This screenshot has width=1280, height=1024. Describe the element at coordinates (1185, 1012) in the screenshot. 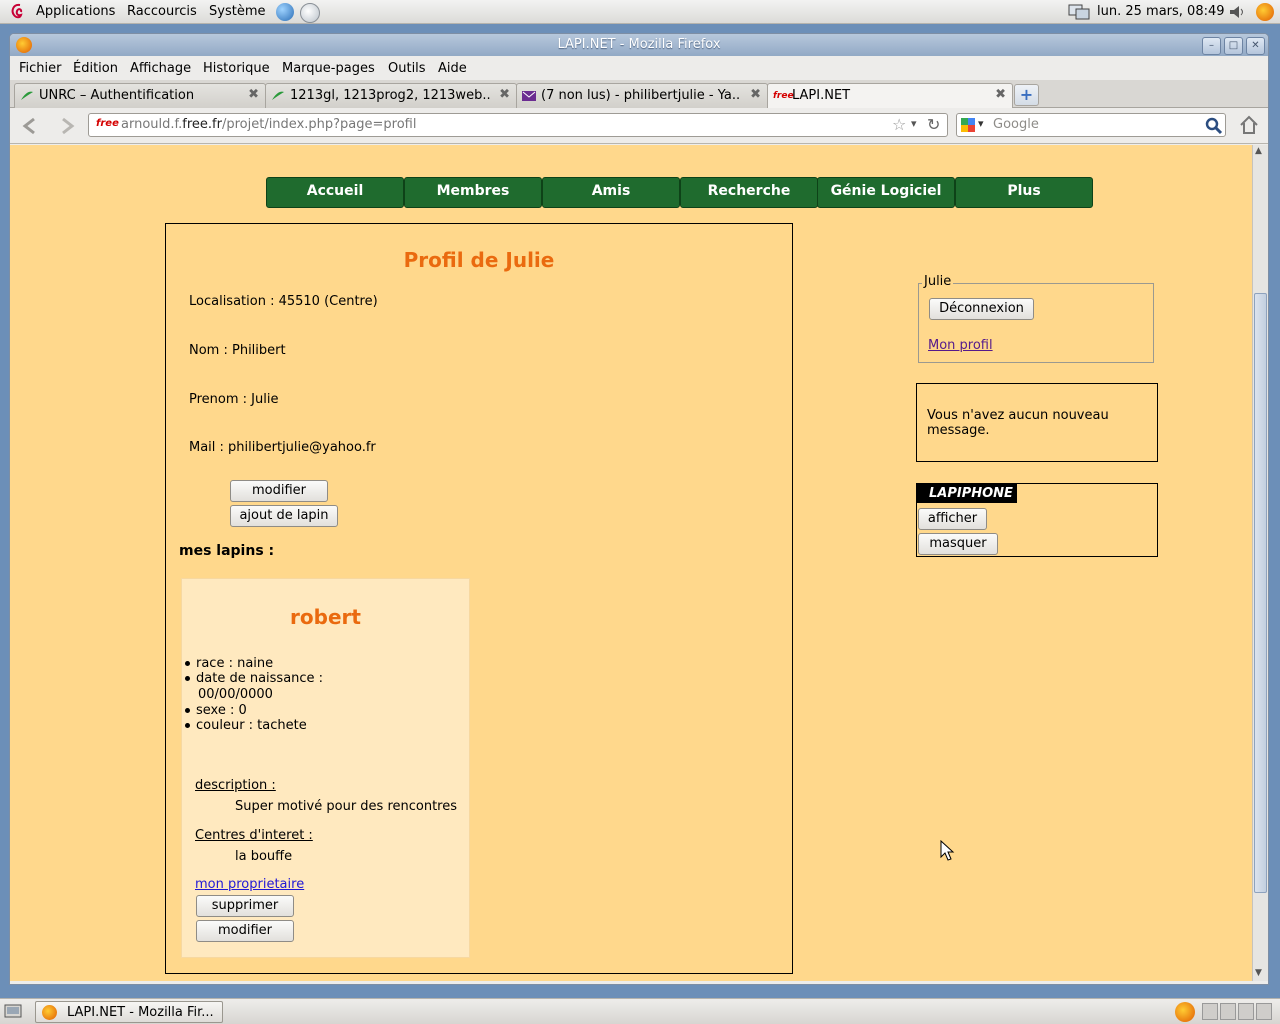

I see `workspace-firefox-icon` at that location.